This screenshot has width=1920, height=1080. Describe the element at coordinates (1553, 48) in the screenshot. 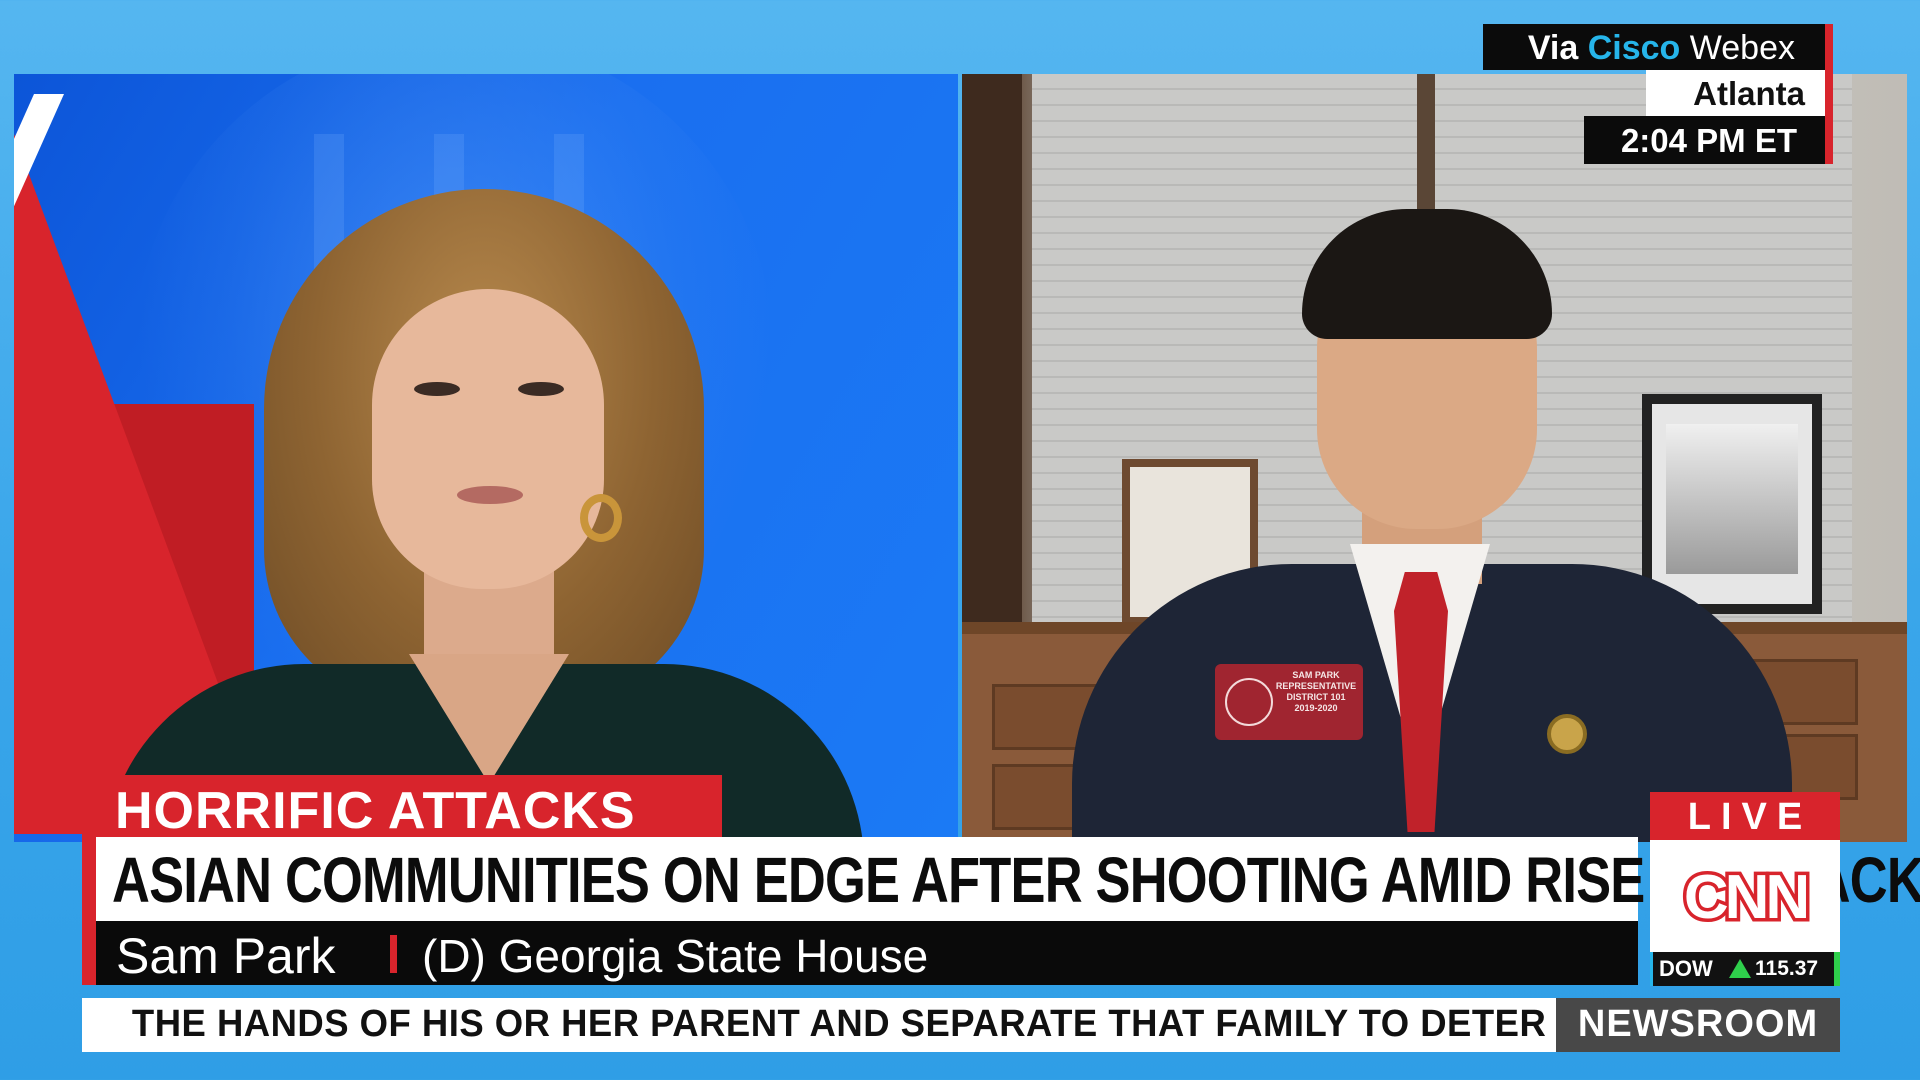

I see `source-via: Via` at that location.